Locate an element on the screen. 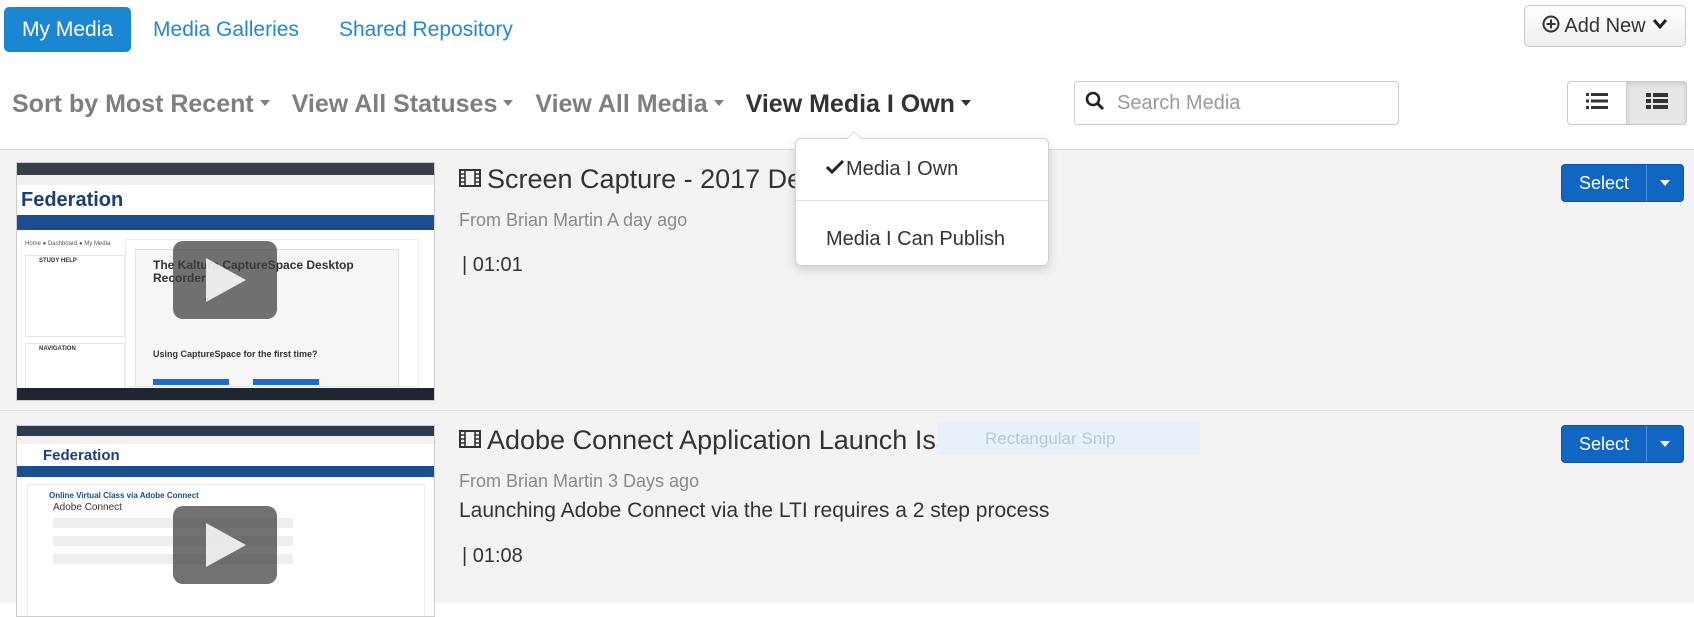 The image size is (1694, 617). media-type-dropdown: View All Media is located at coordinates (629, 104).